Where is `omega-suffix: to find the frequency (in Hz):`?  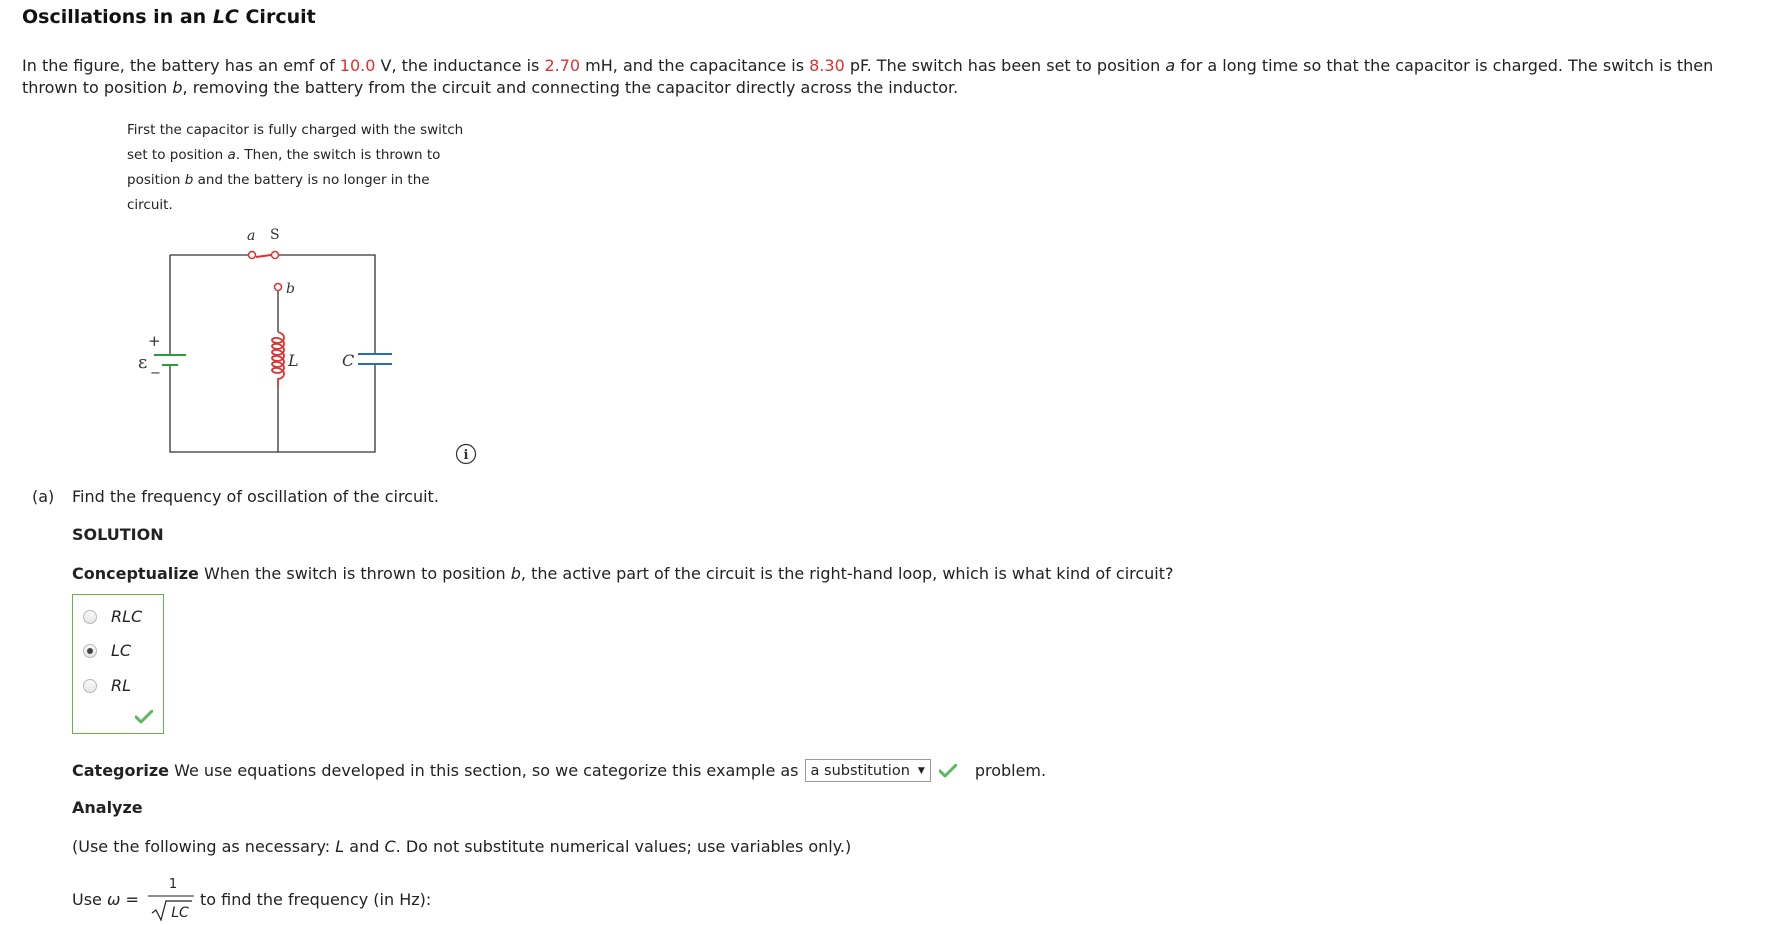
omega-suffix: to find the frequency (in Hz): is located at coordinates (316, 899).